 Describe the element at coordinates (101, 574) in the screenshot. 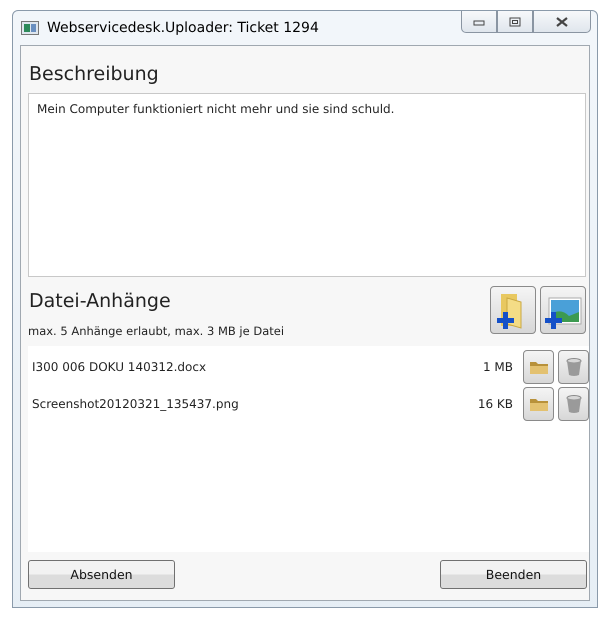

I see `send-button: Absenden` at that location.